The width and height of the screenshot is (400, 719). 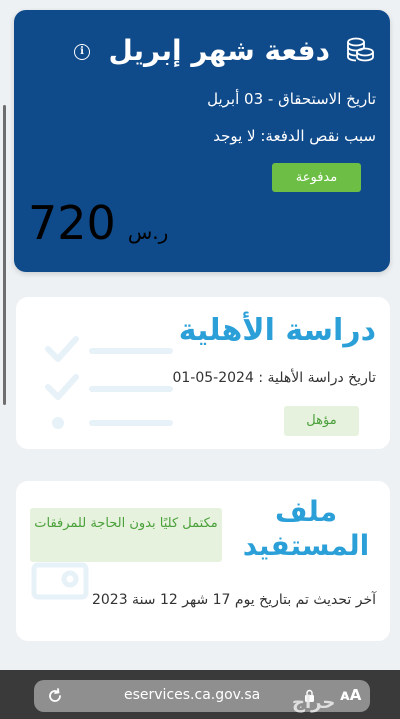 What do you see at coordinates (316, 177) in the screenshot?
I see `paid-status-badge: مدفوعة` at bounding box center [316, 177].